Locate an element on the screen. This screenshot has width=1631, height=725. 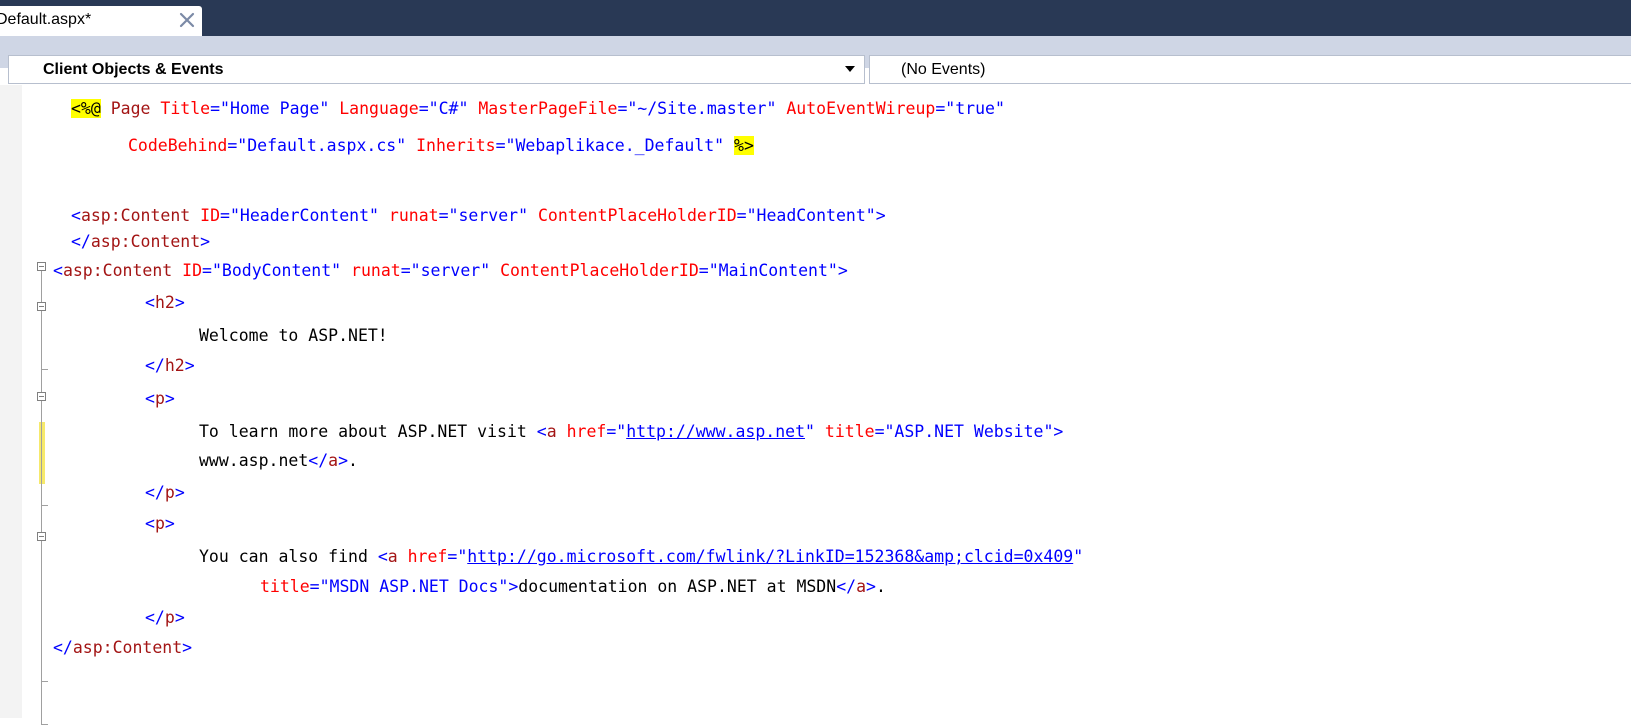
code-token: documentation on ASP.NET at MSDN is located at coordinates (677, 586).